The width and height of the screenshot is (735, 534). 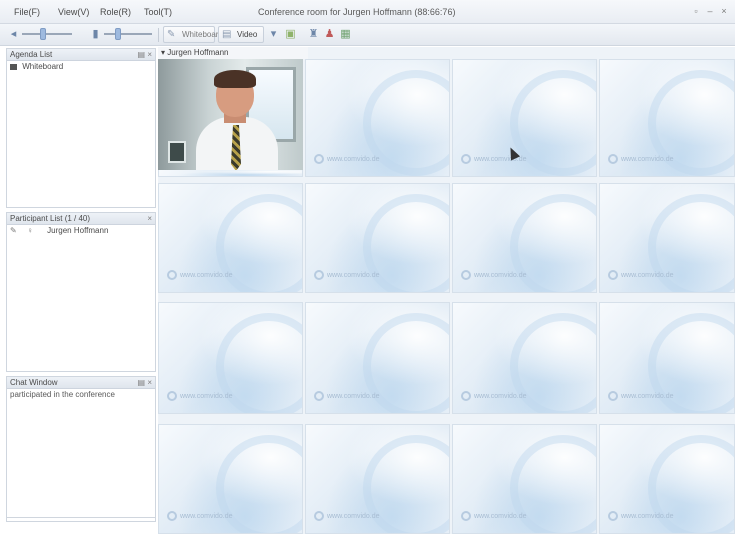 What do you see at coordinates (81, 519) in the screenshot?
I see `chat-input` at bounding box center [81, 519].